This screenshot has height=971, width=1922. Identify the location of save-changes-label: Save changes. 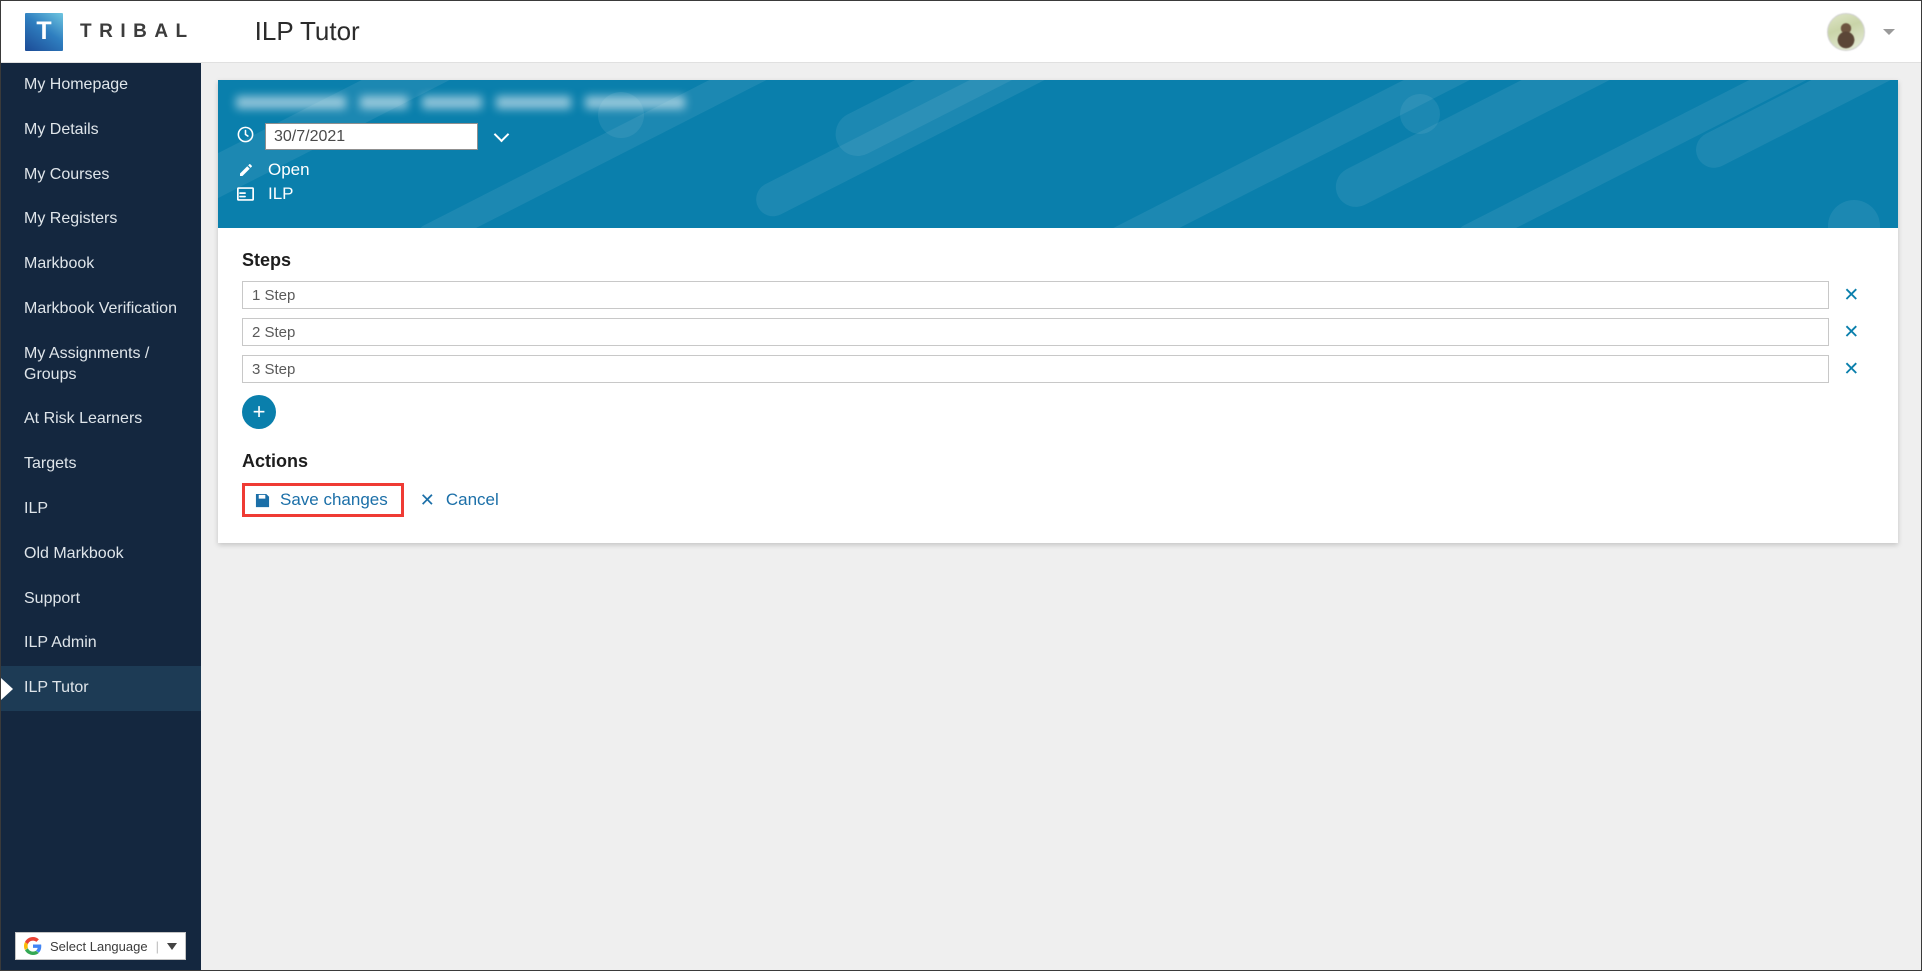
(334, 499).